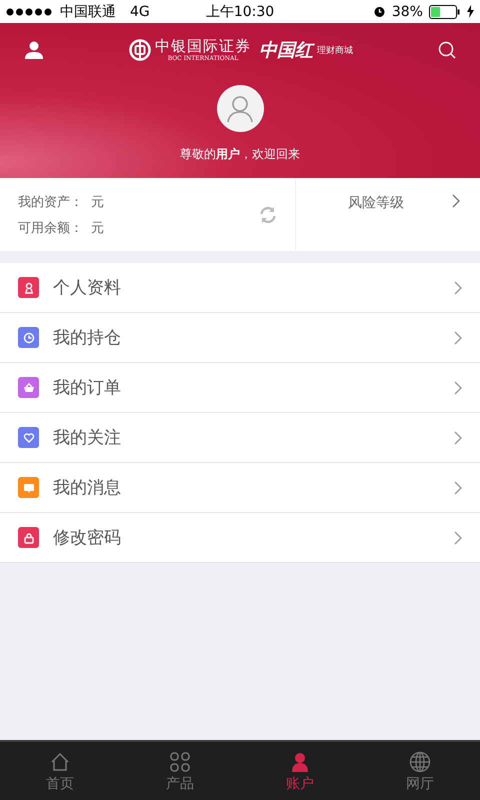 The height and width of the screenshot is (800, 480). What do you see at coordinates (203, 46) in the screenshot?
I see `logo-text: 中银国际证券` at bounding box center [203, 46].